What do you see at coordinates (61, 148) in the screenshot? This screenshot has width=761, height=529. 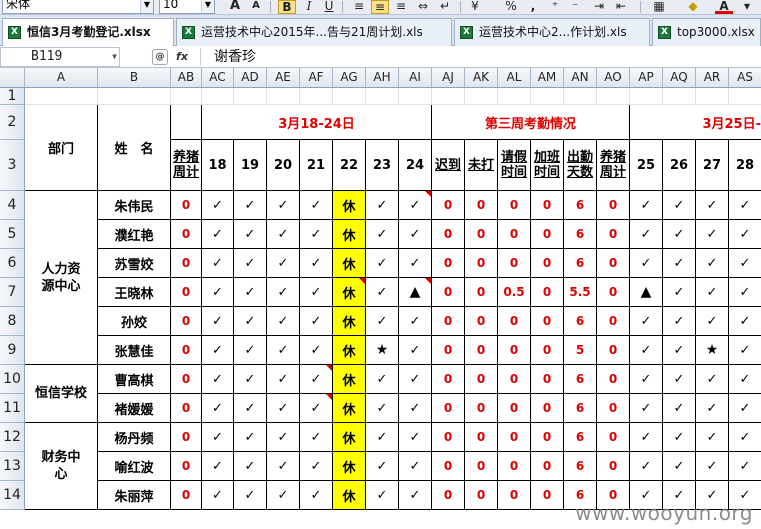 I see `header-dept: 部门` at bounding box center [61, 148].